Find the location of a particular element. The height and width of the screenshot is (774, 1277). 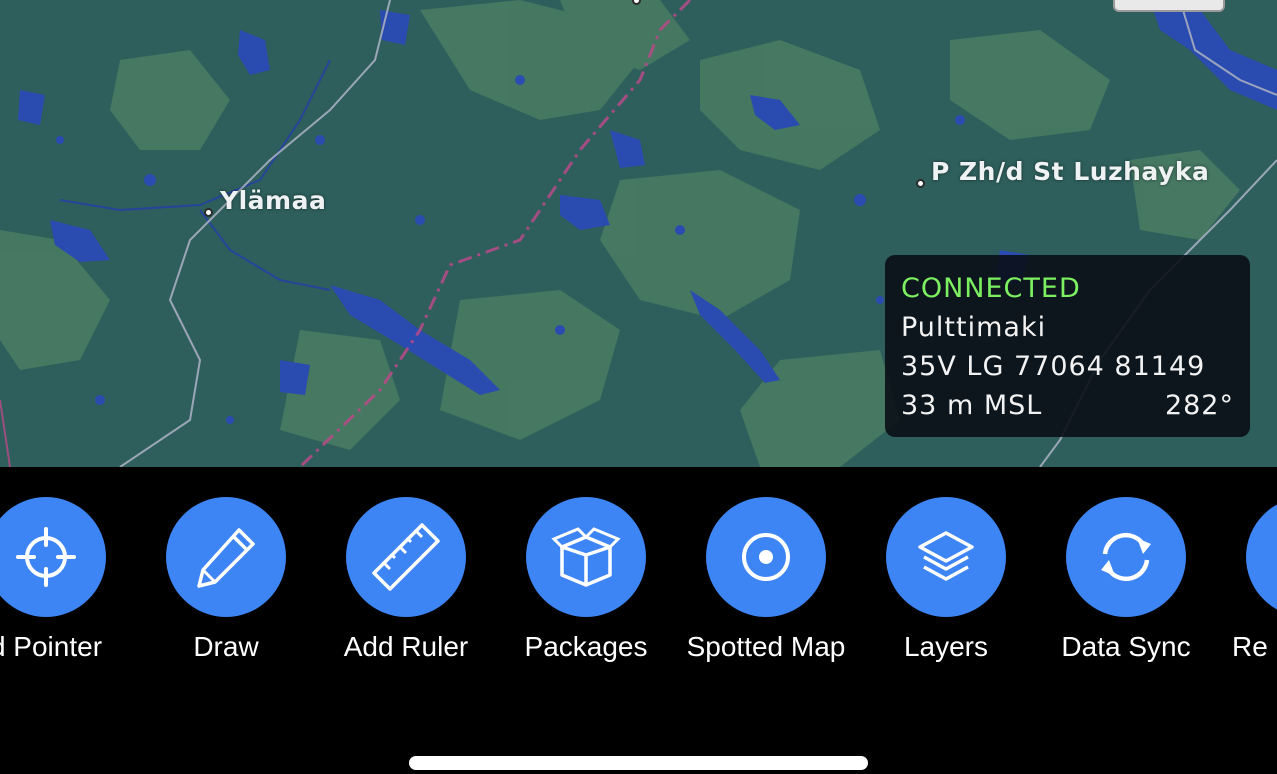

connection-status: CONNECTED is located at coordinates (991, 288).